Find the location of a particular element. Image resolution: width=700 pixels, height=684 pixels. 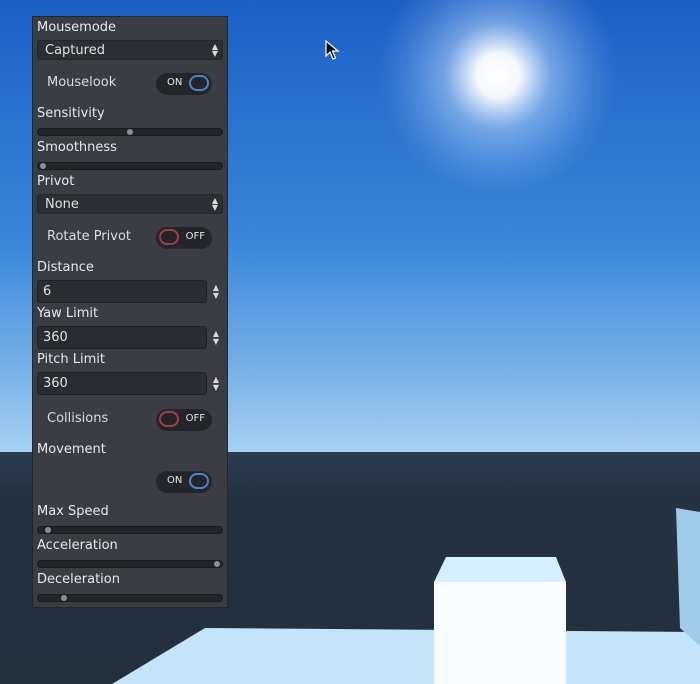

acceleration-slider is located at coordinates (130, 564).